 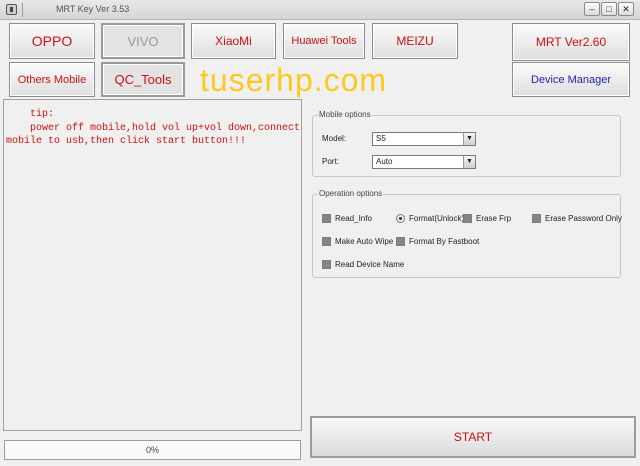 I want to click on operation-options-legend: Operation options, so click(x=351, y=193).